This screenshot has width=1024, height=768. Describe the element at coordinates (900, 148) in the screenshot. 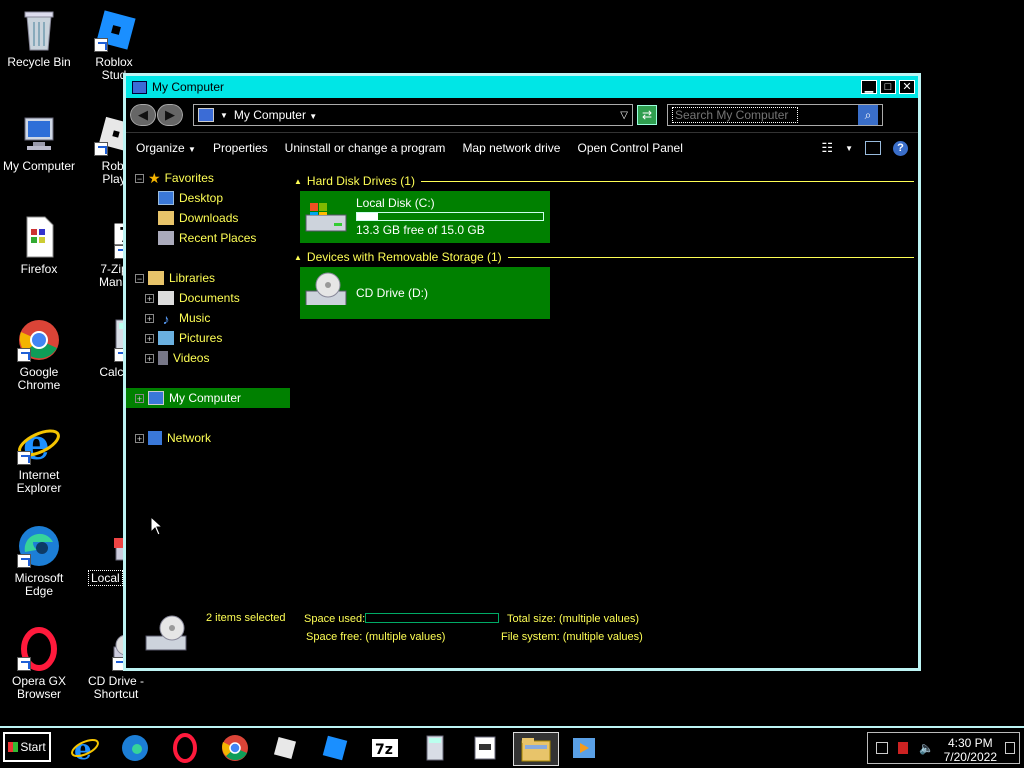

I see `help-icon: ?` at that location.